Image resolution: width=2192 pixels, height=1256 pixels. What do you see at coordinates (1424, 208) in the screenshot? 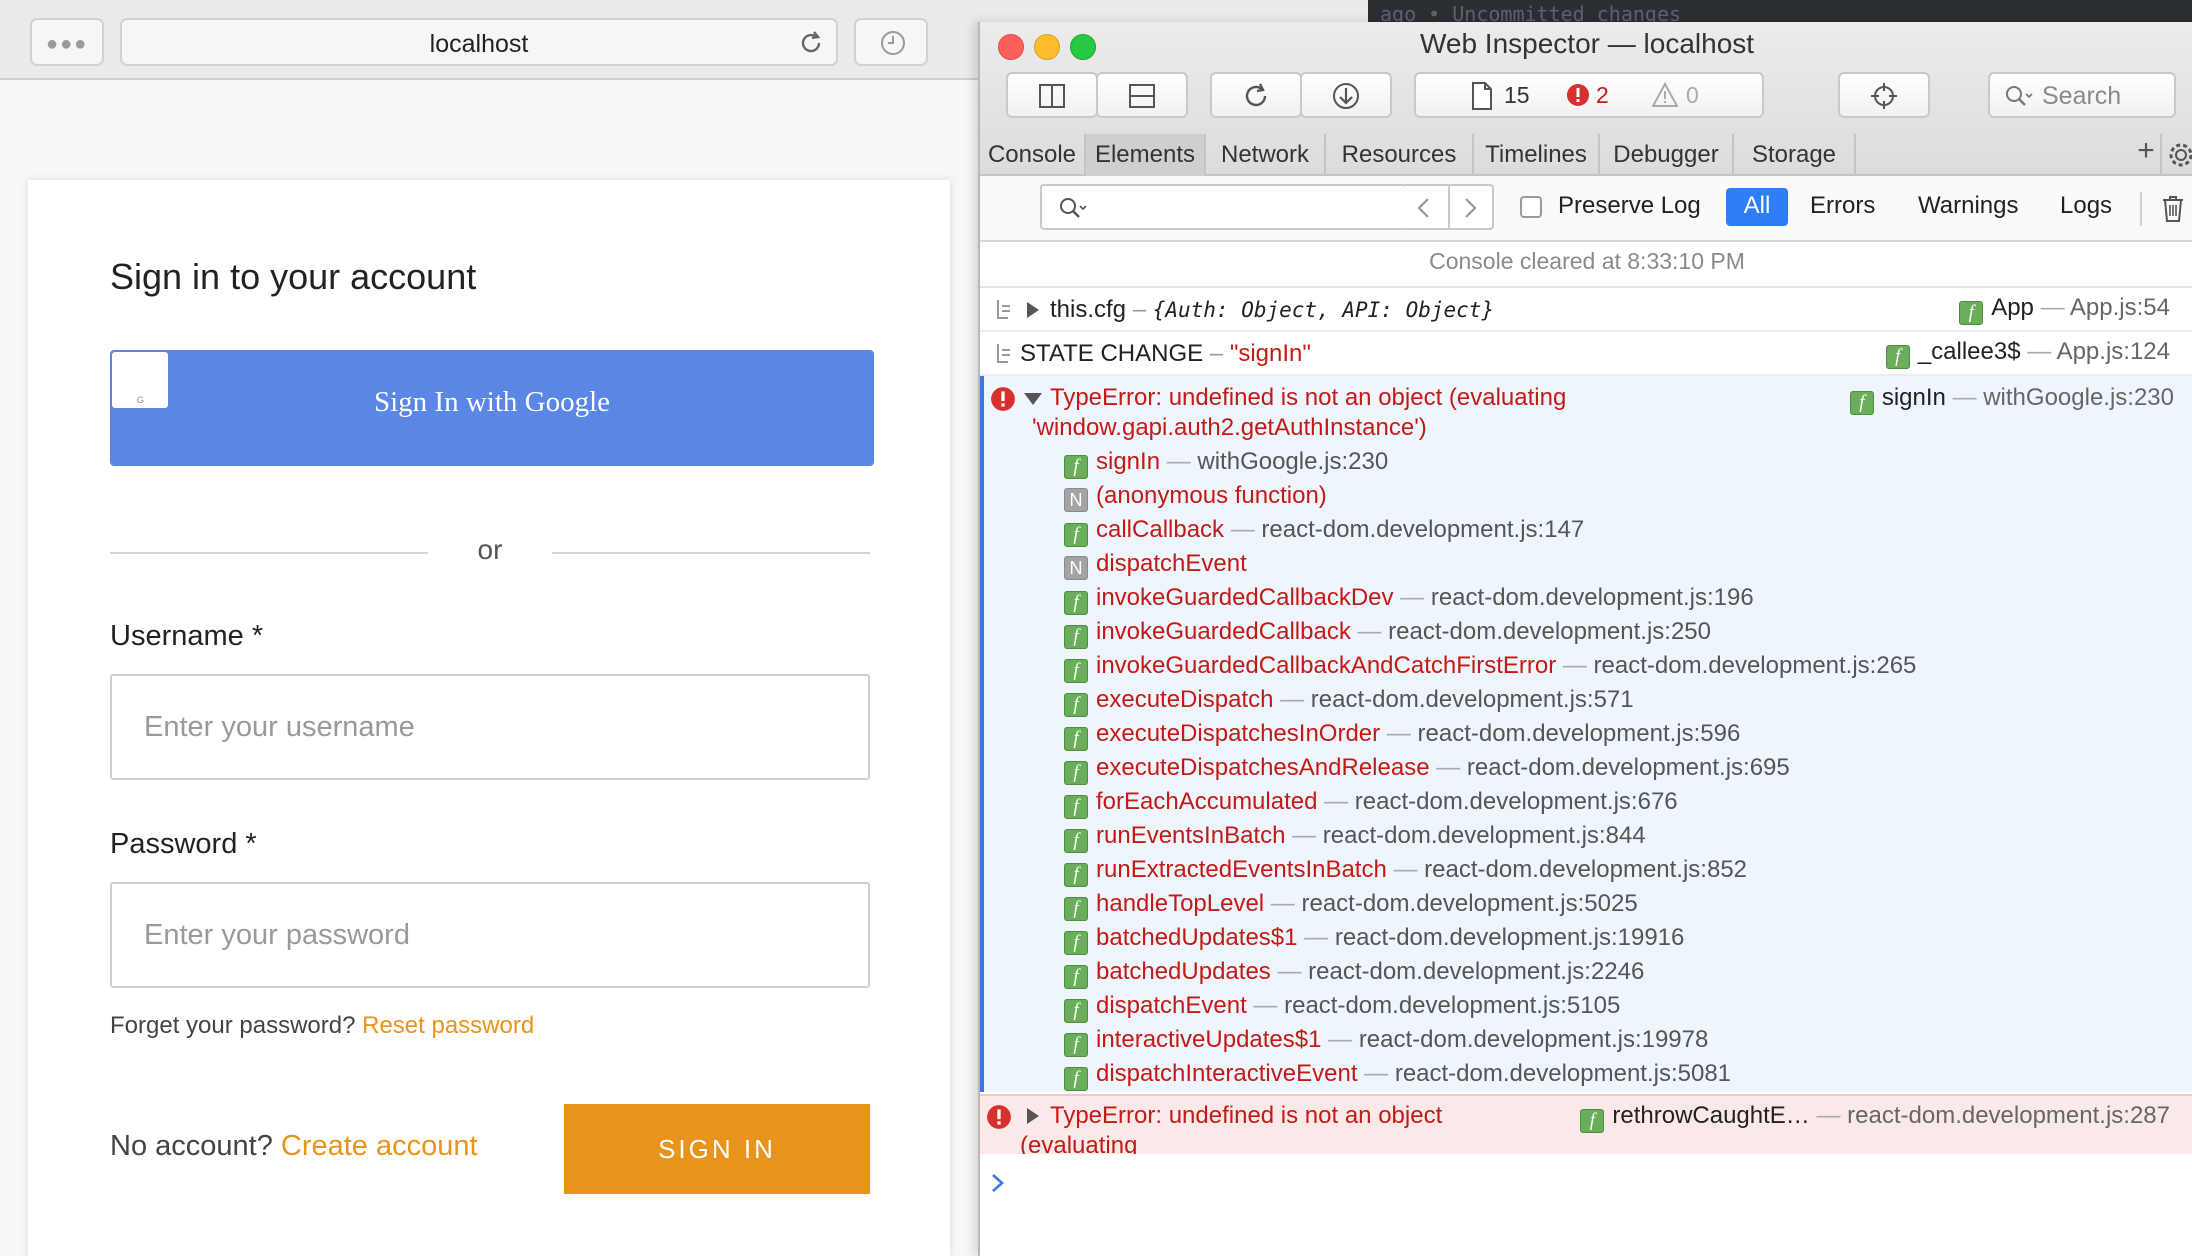
I see `chevron-left-icon` at bounding box center [1424, 208].